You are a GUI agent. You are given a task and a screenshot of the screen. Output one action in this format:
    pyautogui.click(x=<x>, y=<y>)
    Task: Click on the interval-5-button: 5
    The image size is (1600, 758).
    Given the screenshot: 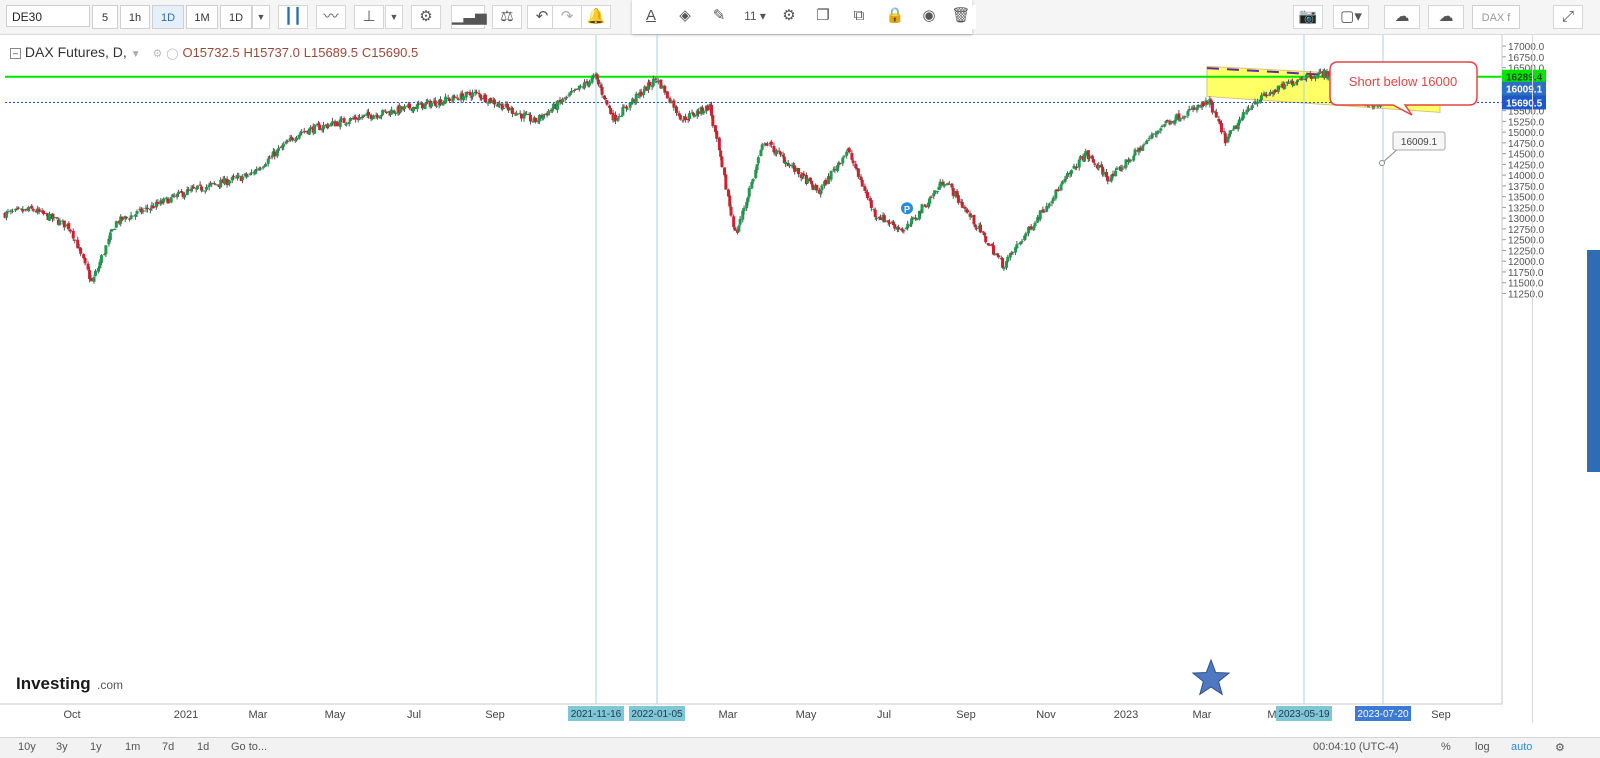 What is the action you would take?
    pyautogui.click(x=105, y=17)
    